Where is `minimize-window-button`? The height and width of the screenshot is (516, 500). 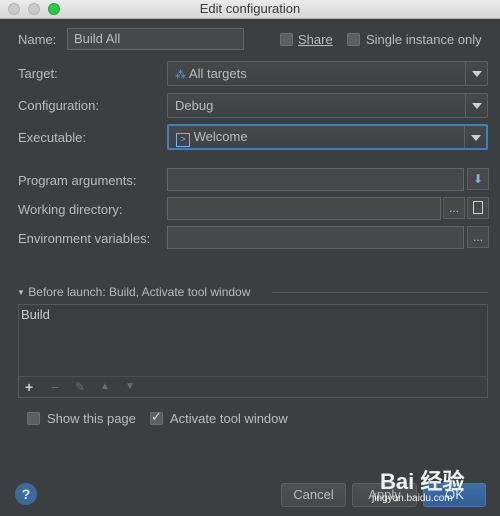 minimize-window-button is located at coordinates (34, 9).